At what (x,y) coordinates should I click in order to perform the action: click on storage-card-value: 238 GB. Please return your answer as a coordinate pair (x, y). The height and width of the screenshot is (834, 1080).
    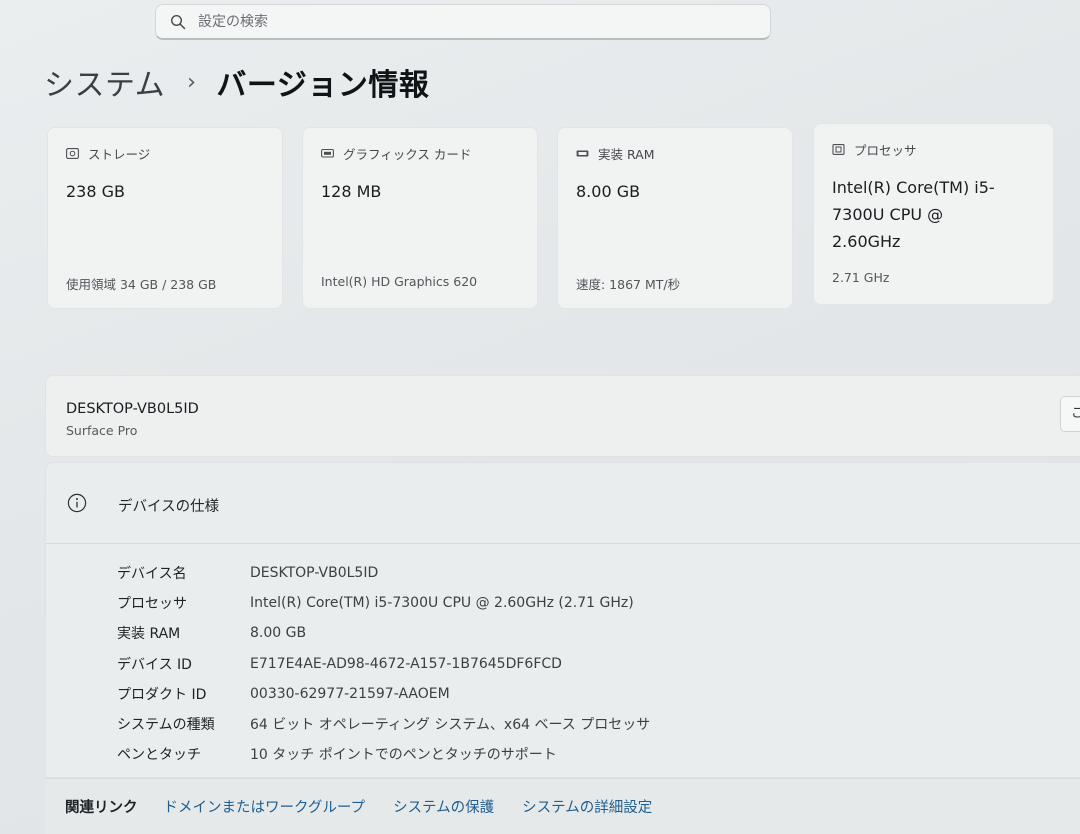
    Looking at the image, I should click on (95, 191).